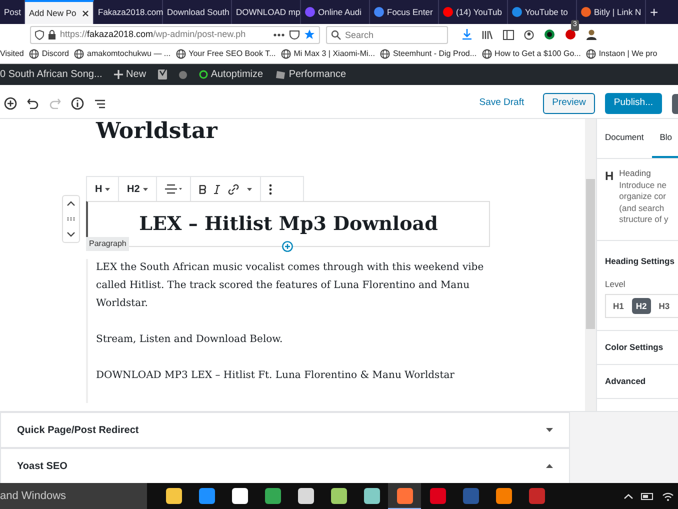 This screenshot has width=678, height=509. Describe the element at coordinates (157, 131) in the screenshot. I see `post-title: Worldstar` at that location.